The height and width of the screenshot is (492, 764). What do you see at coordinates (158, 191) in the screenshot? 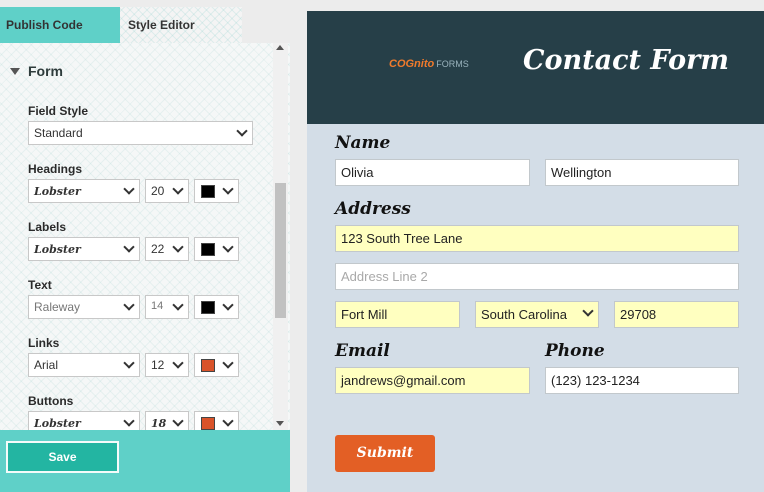
I see `headings-size-value: 20` at bounding box center [158, 191].